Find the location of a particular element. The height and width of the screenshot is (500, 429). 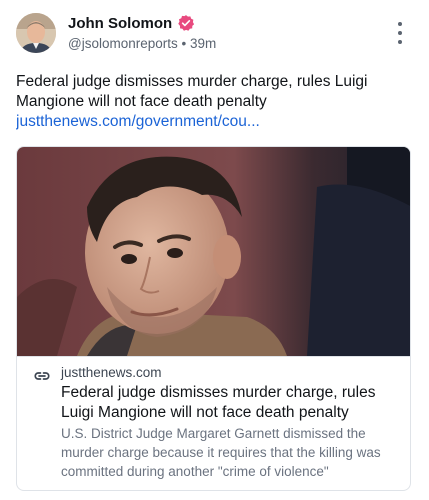

author-name-text: John Solomon is located at coordinates (120, 23).